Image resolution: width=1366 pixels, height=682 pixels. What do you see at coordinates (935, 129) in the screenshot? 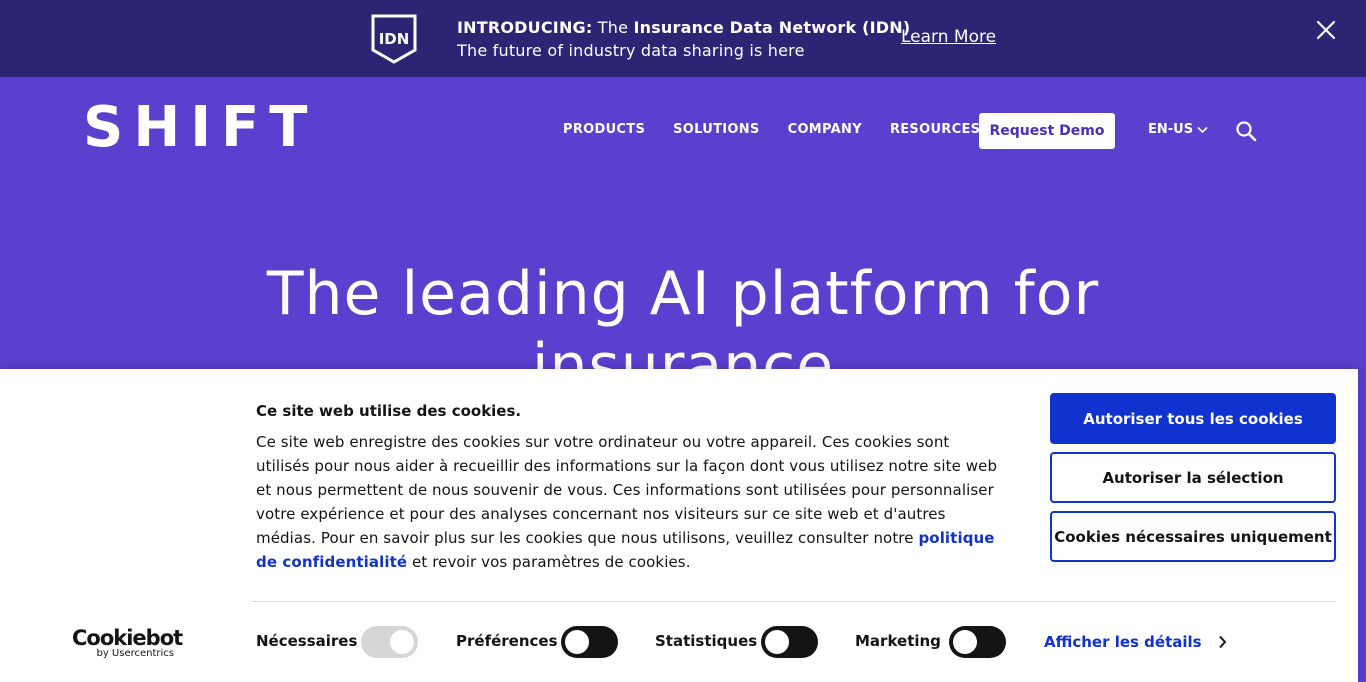
I see `nav-resources: RESOURCES` at bounding box center [935, 129].